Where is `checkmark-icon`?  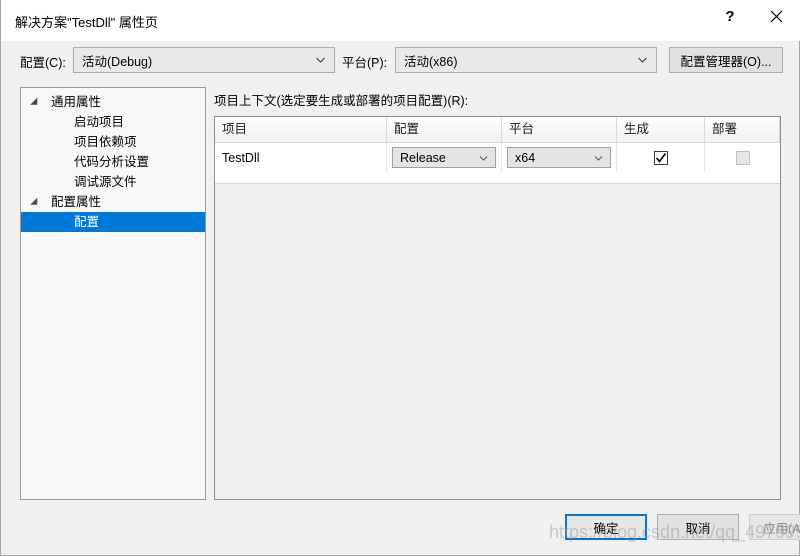
checkmark-icon is located at coordinates (660, 157).